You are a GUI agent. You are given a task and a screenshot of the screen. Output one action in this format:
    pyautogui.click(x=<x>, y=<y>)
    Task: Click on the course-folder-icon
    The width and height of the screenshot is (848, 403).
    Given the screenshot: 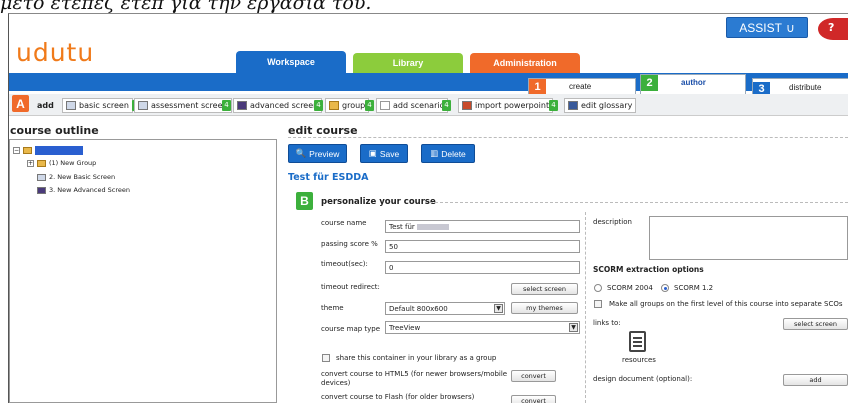 What is the action you would take?
    pyautogui.click(x=27, y=150)
    